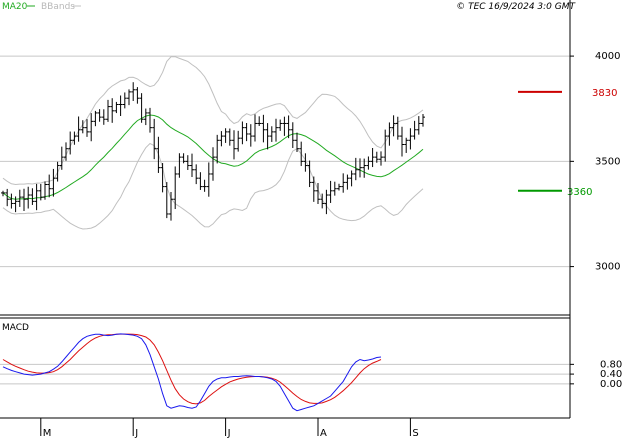  What do you see at coordinates (415, 433) in the screenshot?
I see `month-tick-label-4: S` at bounding box center [415, 433].